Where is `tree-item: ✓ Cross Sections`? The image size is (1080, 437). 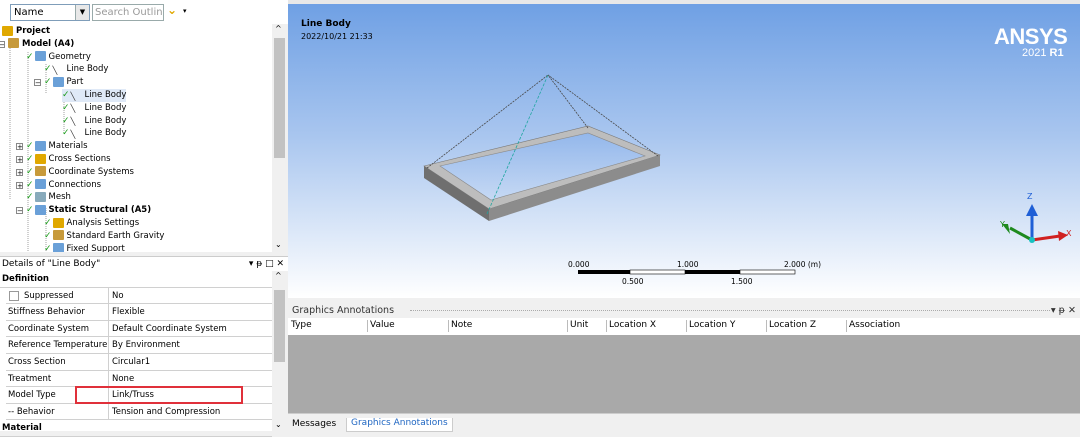
tree-item: ✓ Cross Sections is located at coordinates (68, 159).